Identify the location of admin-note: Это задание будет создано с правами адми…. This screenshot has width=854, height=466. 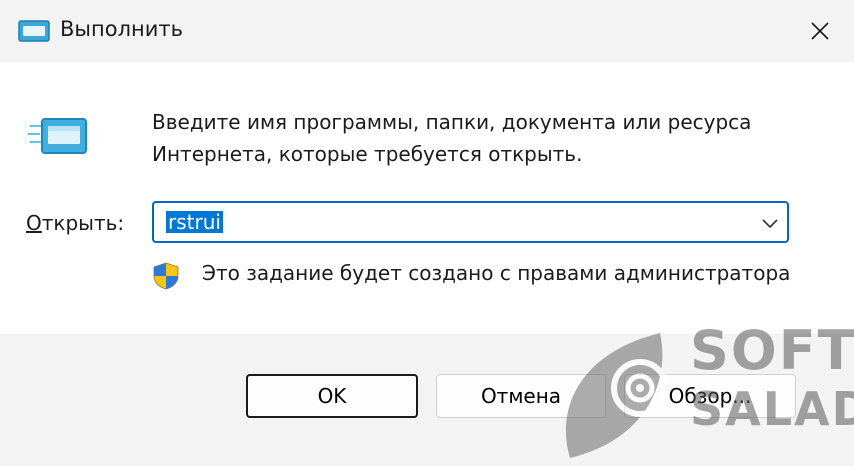
(496, 273).